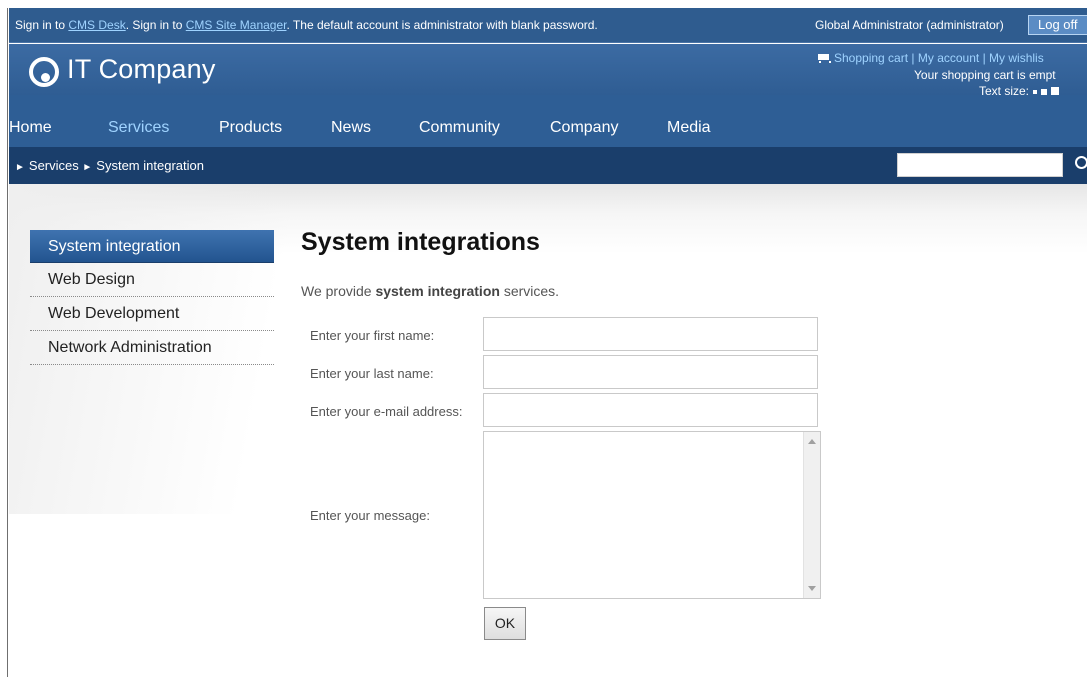 This screenshot has height=677, width=1087. Describe the element at coordinates (824, 58) in the screenshot. I see `shopping-cart-icon` at that location.